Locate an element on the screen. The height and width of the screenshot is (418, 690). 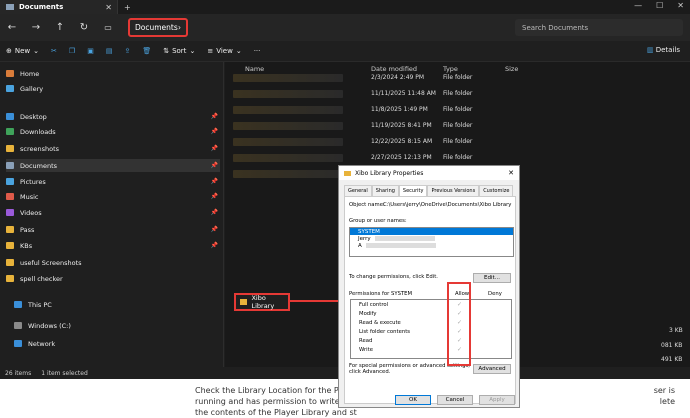
forward-button: → is located at coordinates (36, 27).